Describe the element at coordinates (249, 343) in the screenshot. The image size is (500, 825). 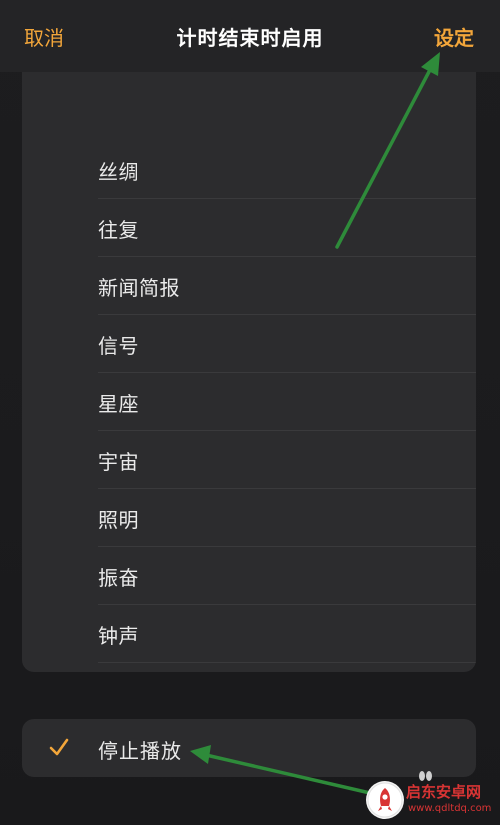
I see `sound-option-signal: 信号` at that location.